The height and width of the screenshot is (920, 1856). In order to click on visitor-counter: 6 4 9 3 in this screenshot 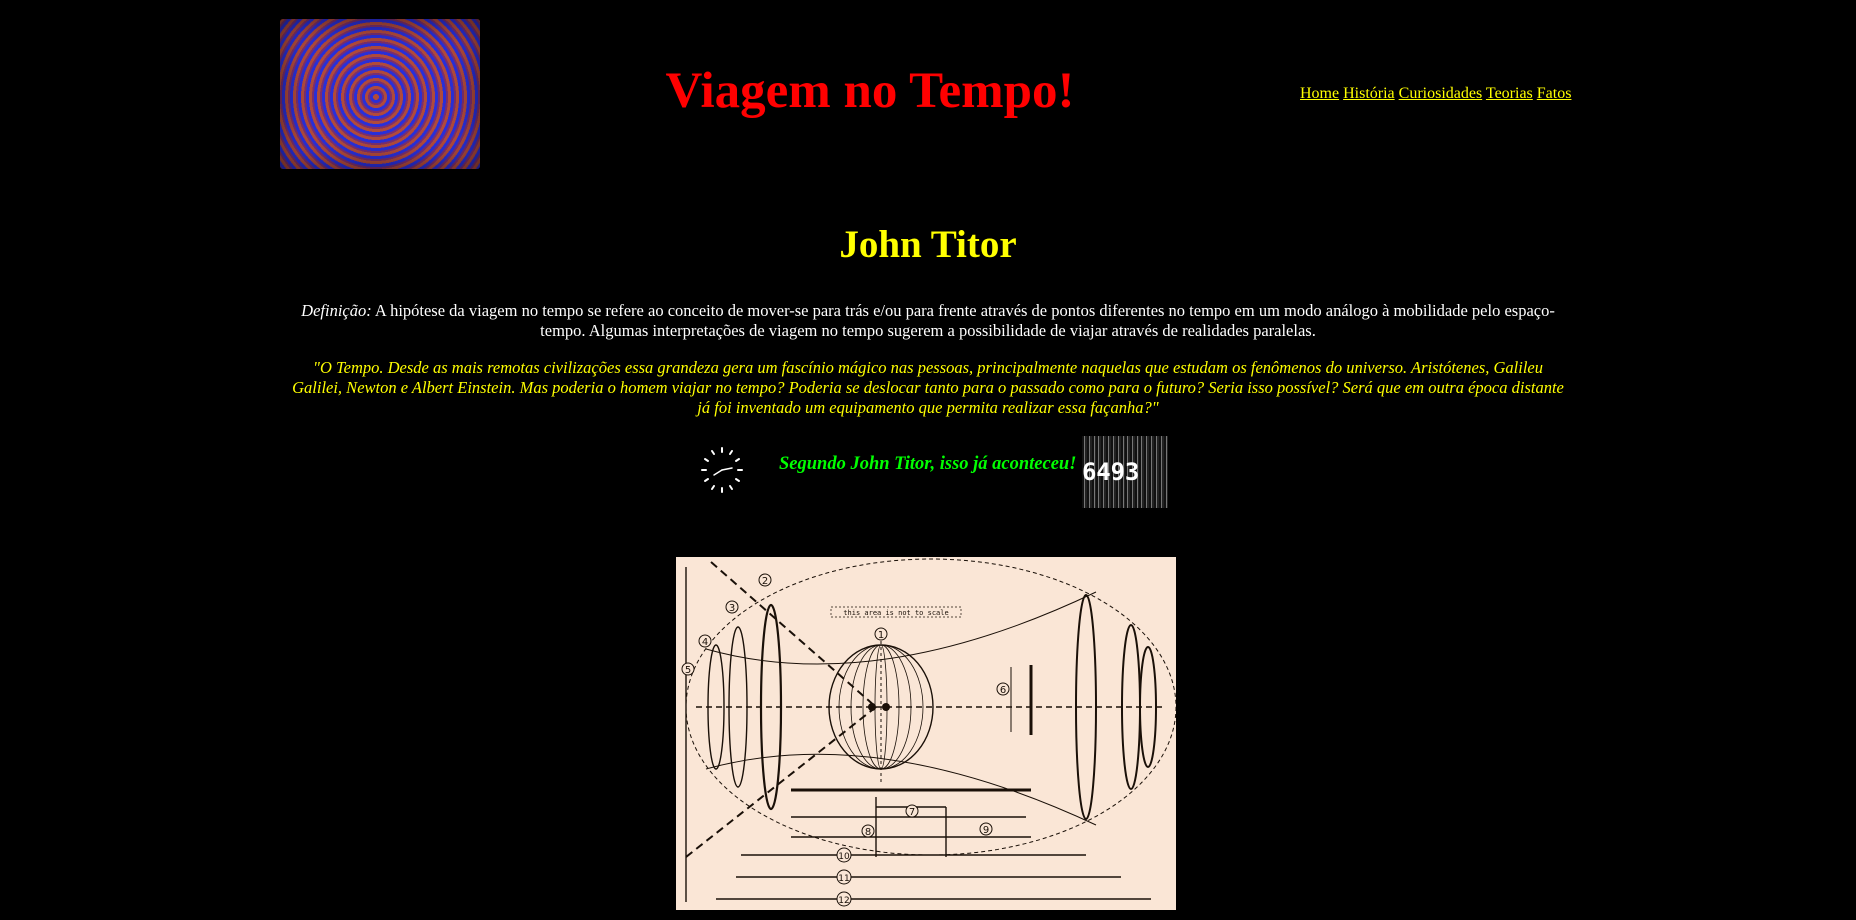, I will do `click(1125, 472)`.